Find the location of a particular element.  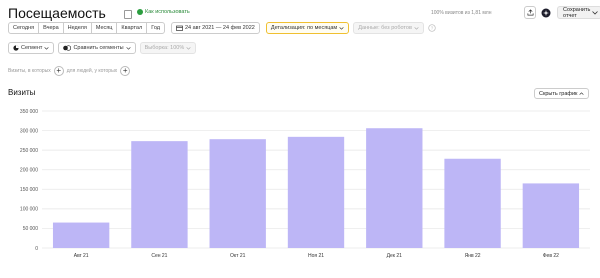

compare-icon is located at coordinates (67, 48).